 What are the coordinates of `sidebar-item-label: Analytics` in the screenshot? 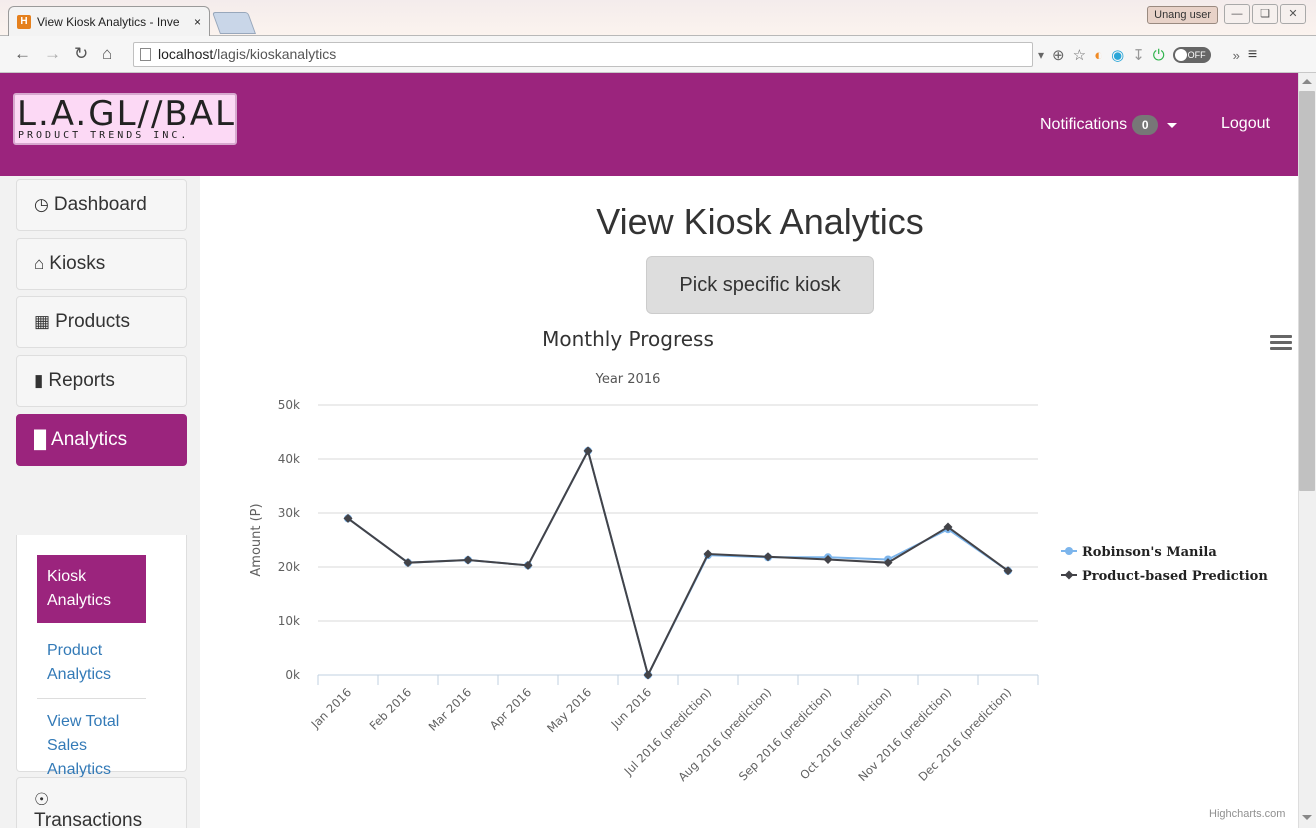 It's located at (89, 439).